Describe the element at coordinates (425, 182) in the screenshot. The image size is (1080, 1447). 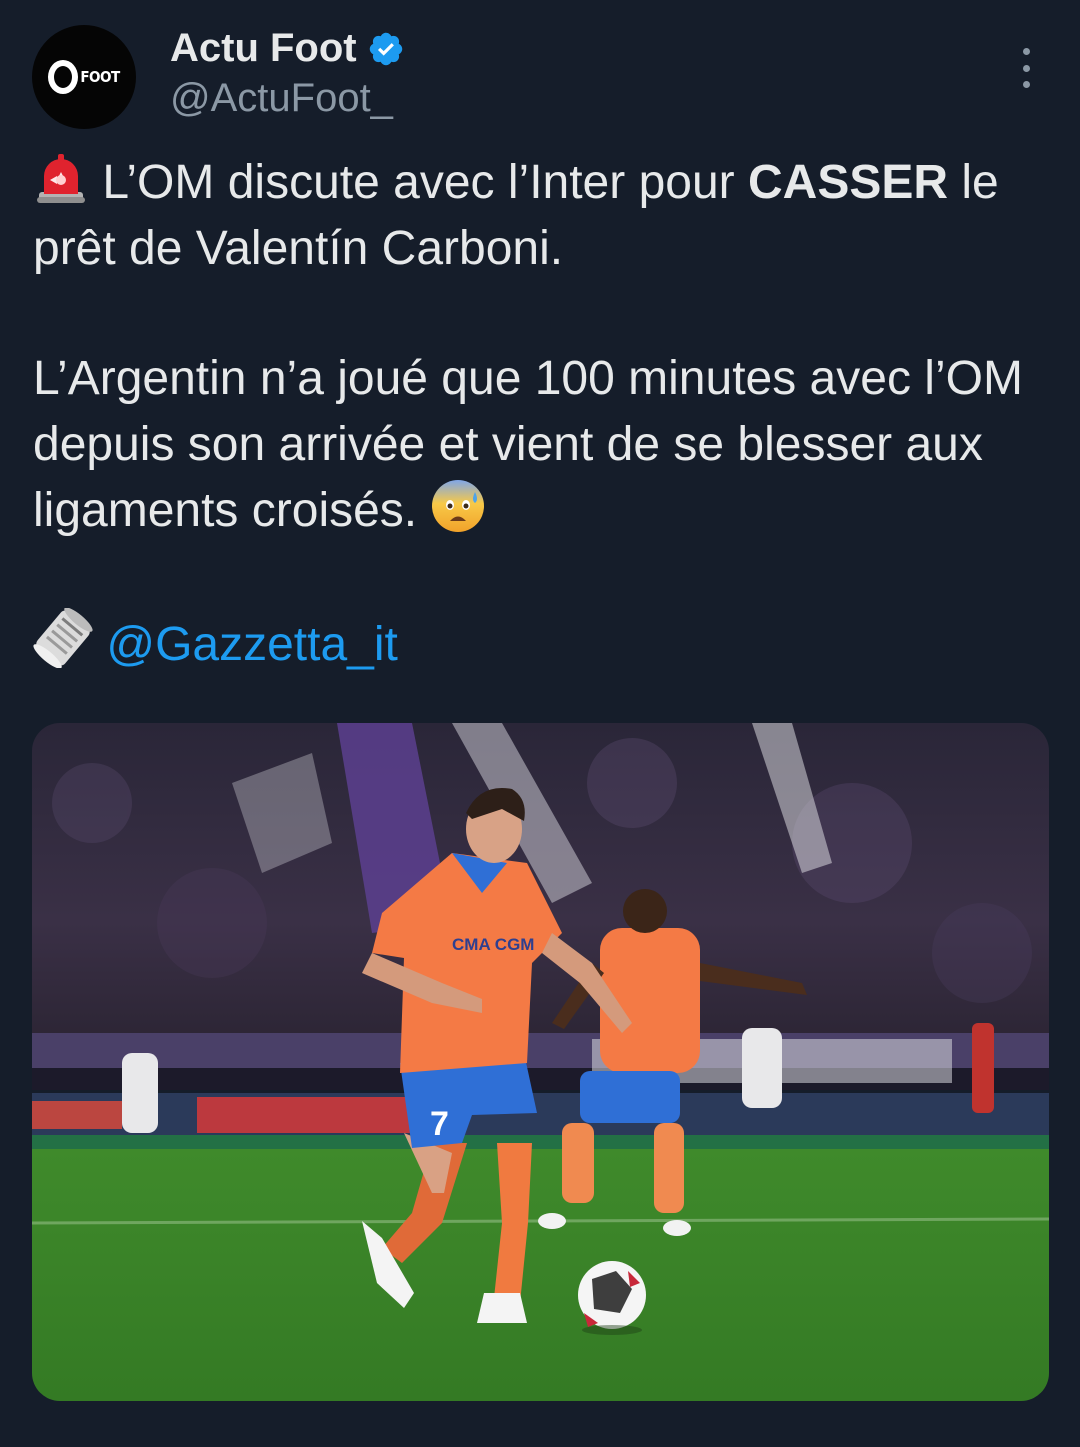
I see `tweet-line1-prefix: L’OM discute avec l’Inter pour` at that location.